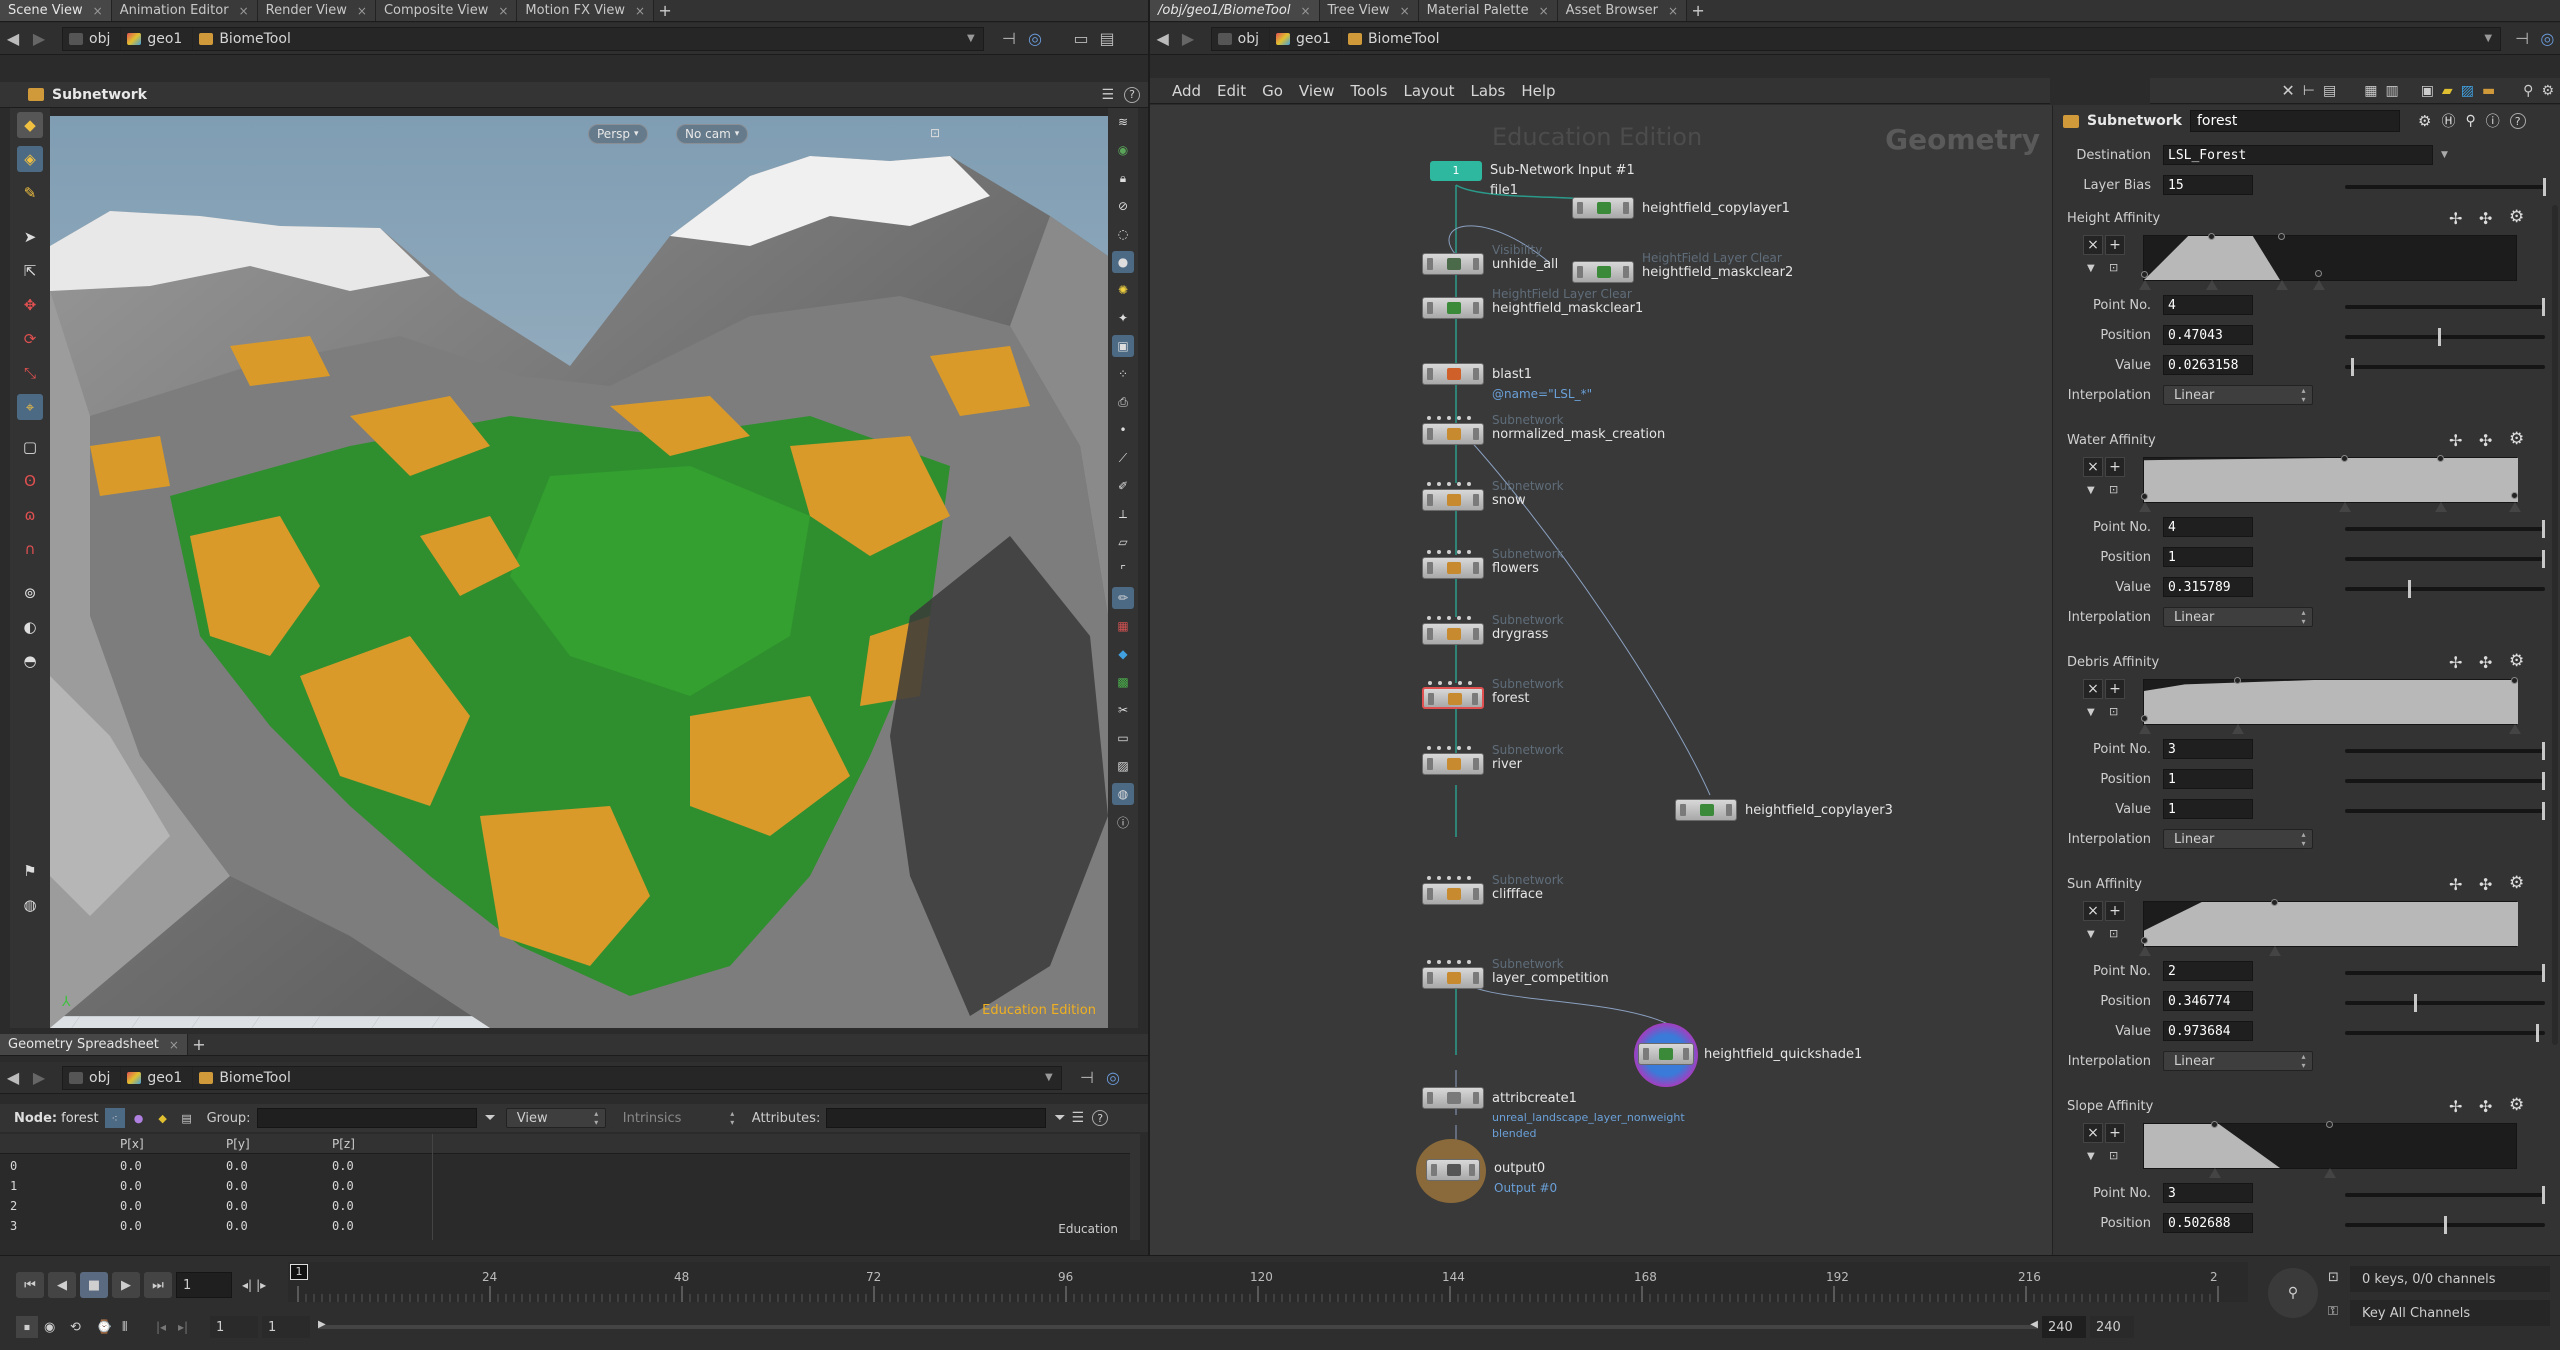 The height and width of the screenshot is (1350, 2560). I want to click on wireframe-icon: ◌, so click(1123, 234).